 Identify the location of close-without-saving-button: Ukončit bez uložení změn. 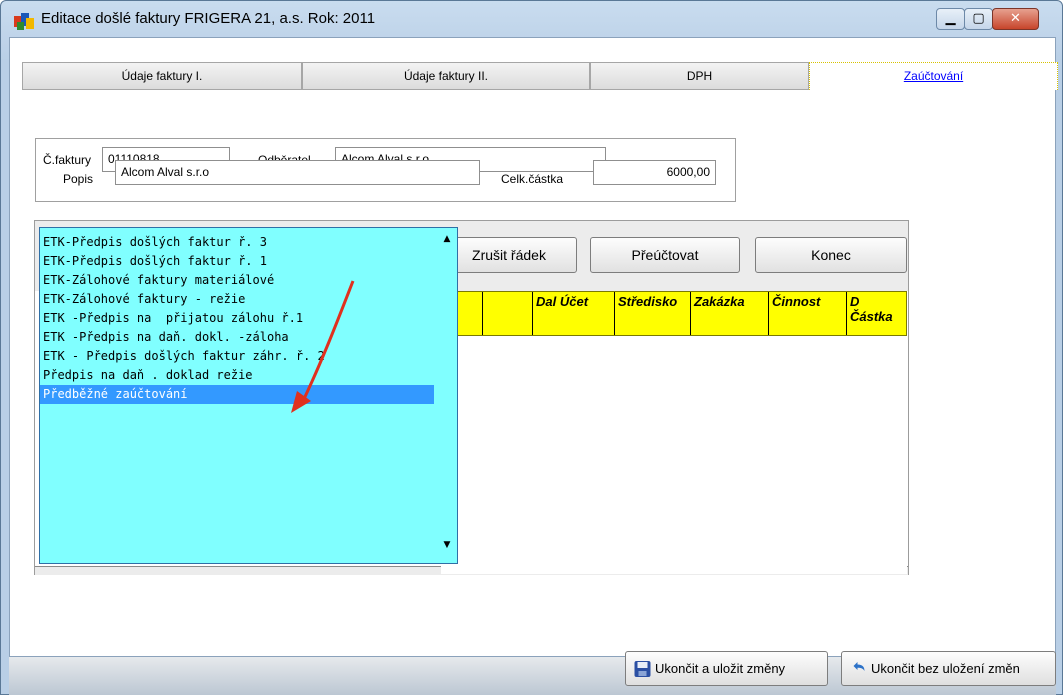
(948, 668).